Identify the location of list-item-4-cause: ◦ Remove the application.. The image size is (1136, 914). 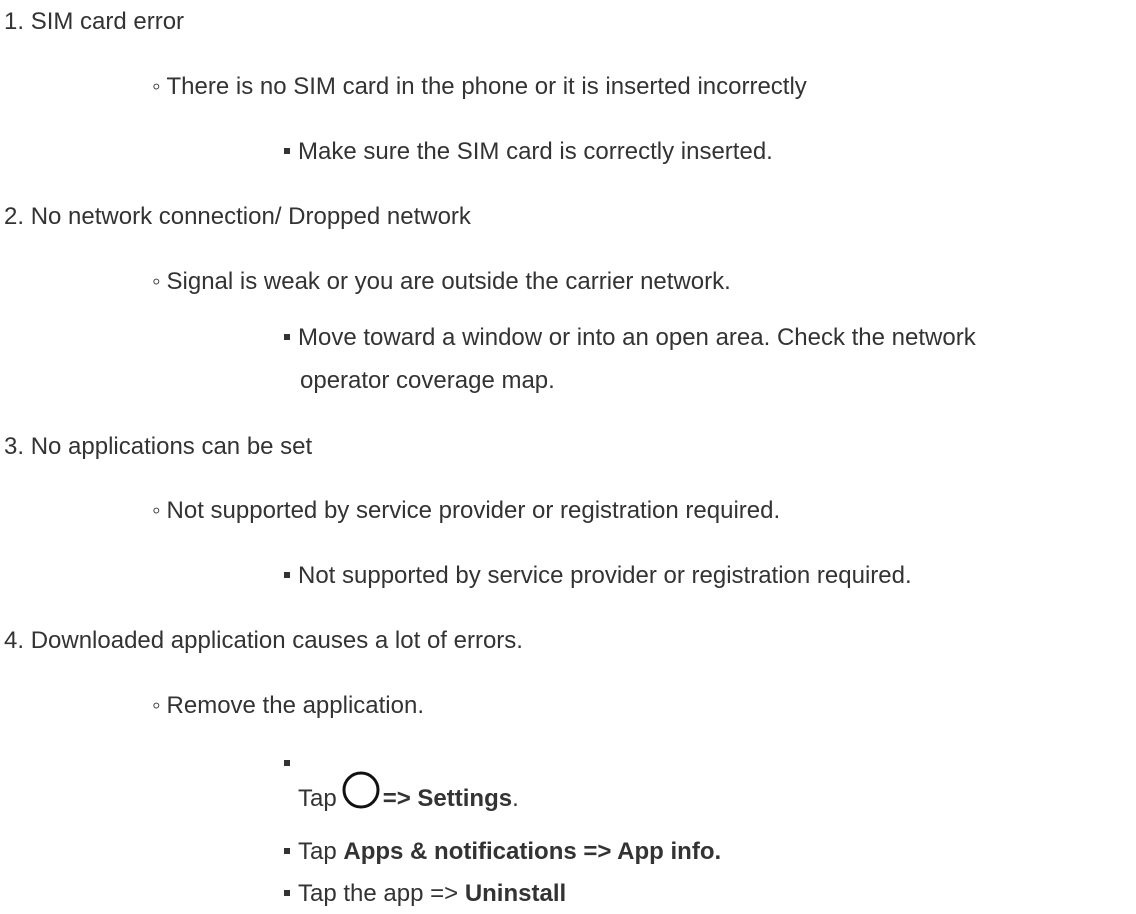
(288, 706).